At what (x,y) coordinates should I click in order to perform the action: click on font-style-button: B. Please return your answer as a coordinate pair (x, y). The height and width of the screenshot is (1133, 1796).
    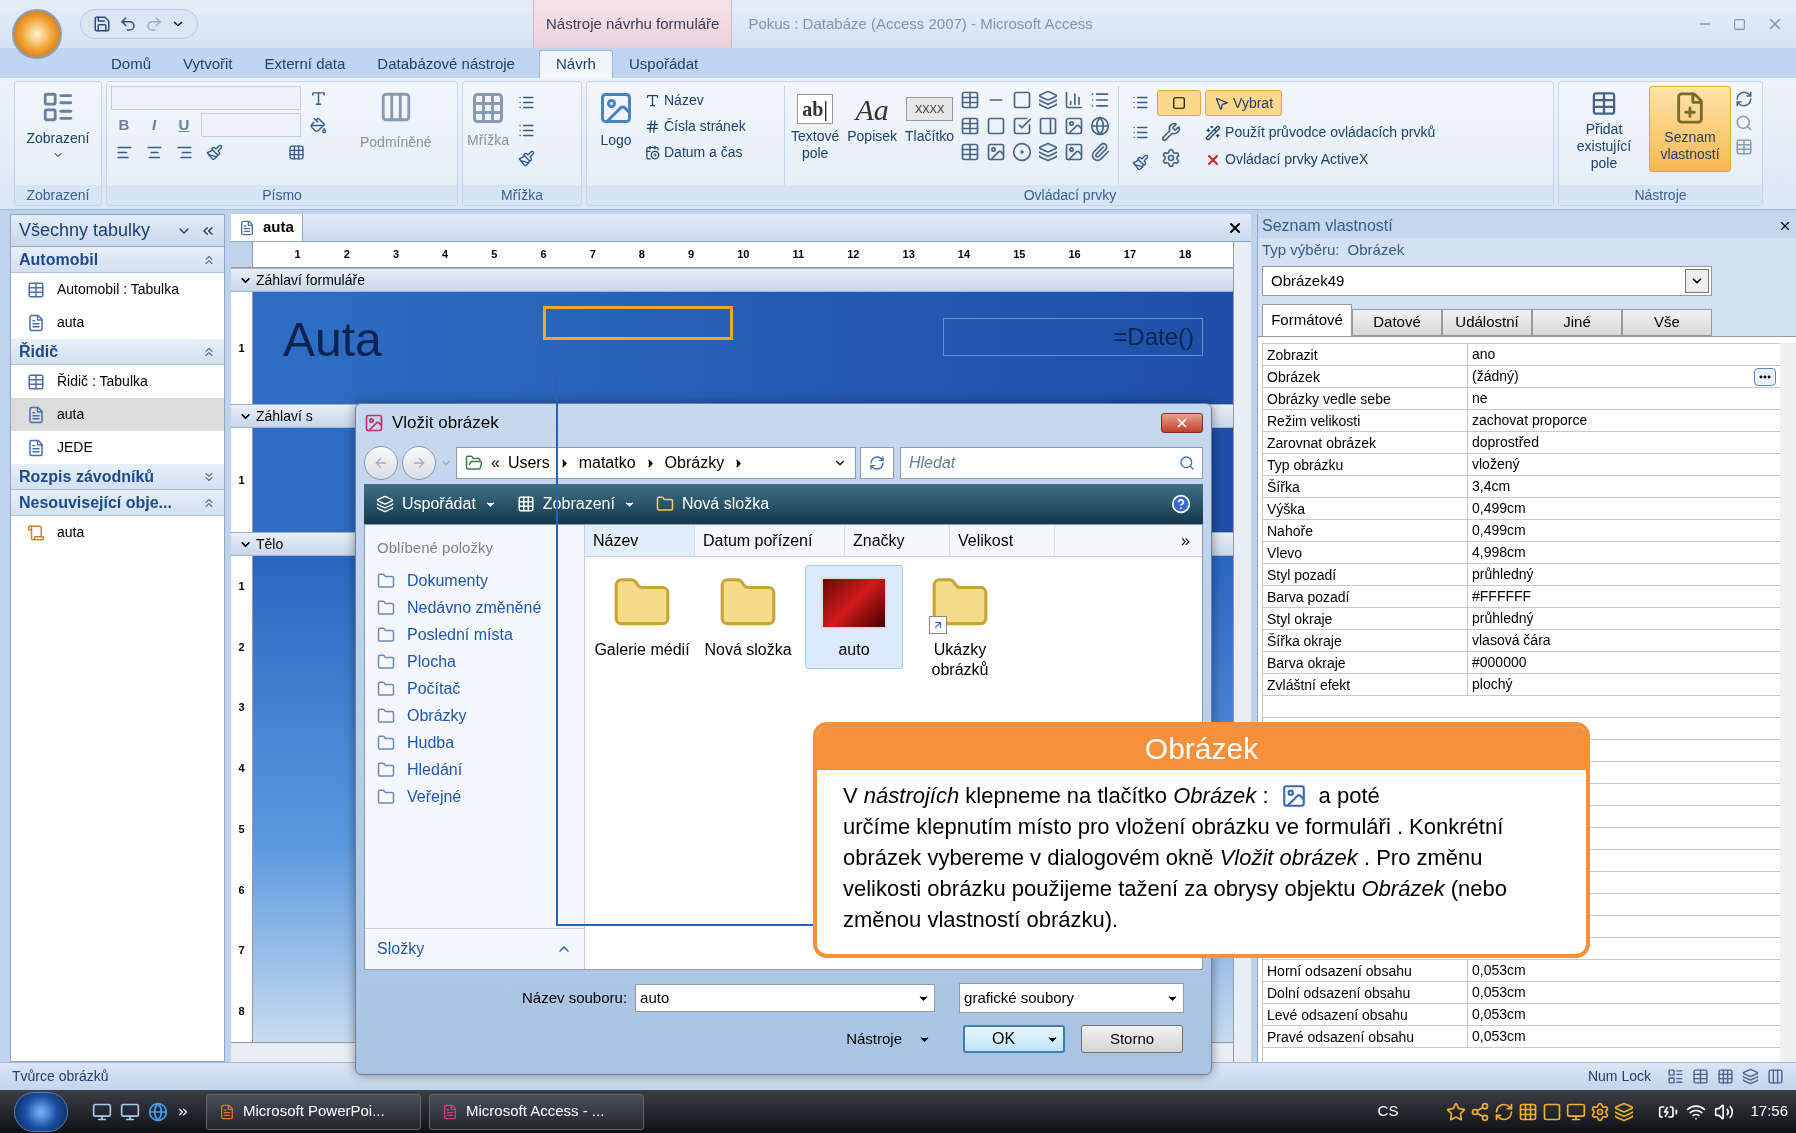
    Looking at the image, I should click on (124, 125).